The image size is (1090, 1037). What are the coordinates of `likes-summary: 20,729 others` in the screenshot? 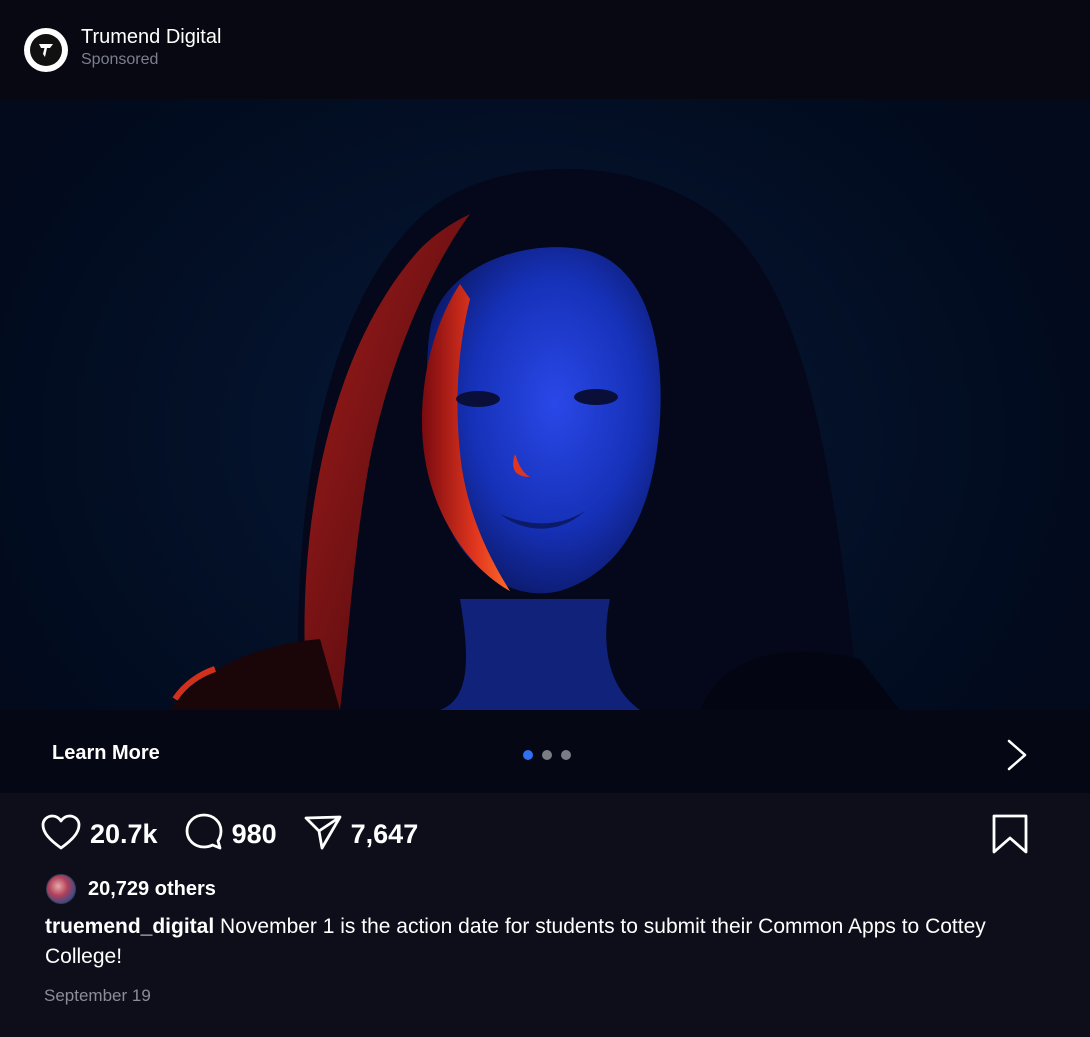 It's located at (131, 889).